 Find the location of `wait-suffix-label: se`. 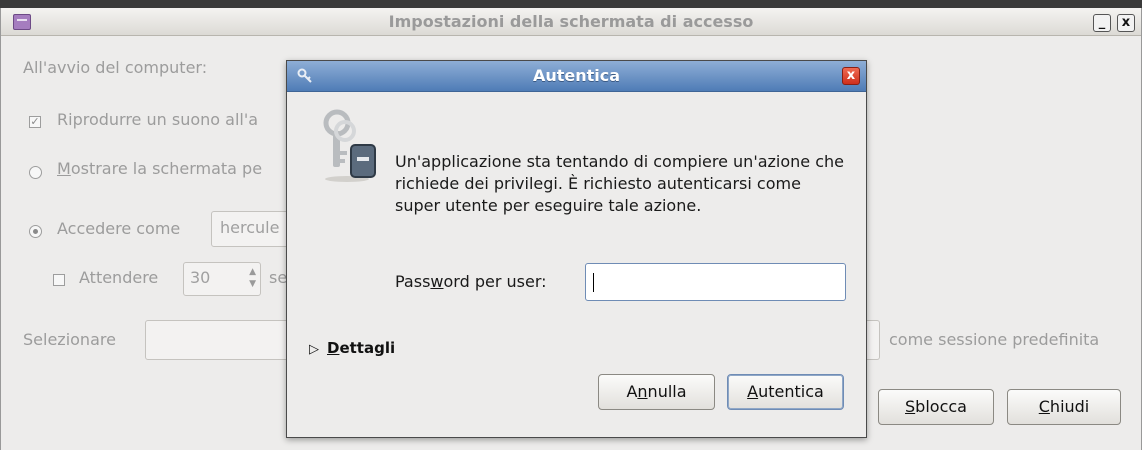

wait-suffix-label: se is located at coordinates (278, 277).